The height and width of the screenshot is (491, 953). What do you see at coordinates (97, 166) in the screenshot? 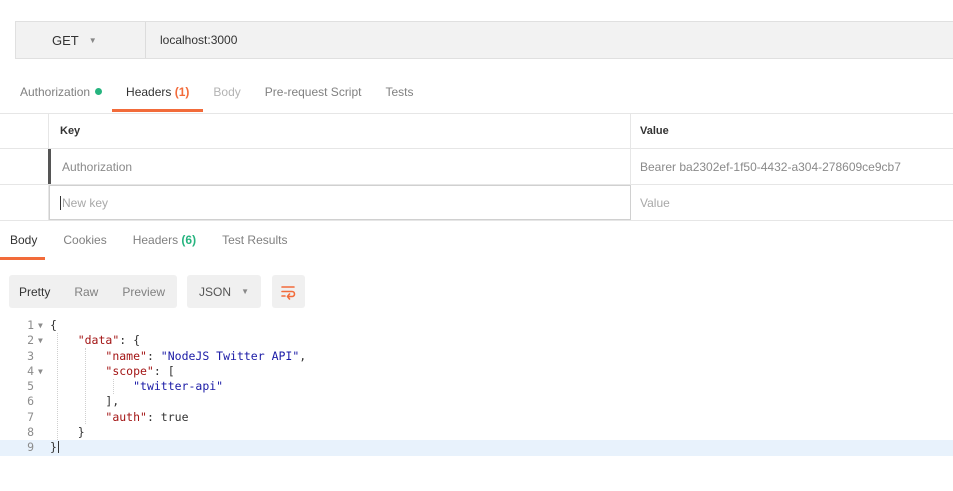
I see `header-key: Authorization` at bounding box center [97, 166].